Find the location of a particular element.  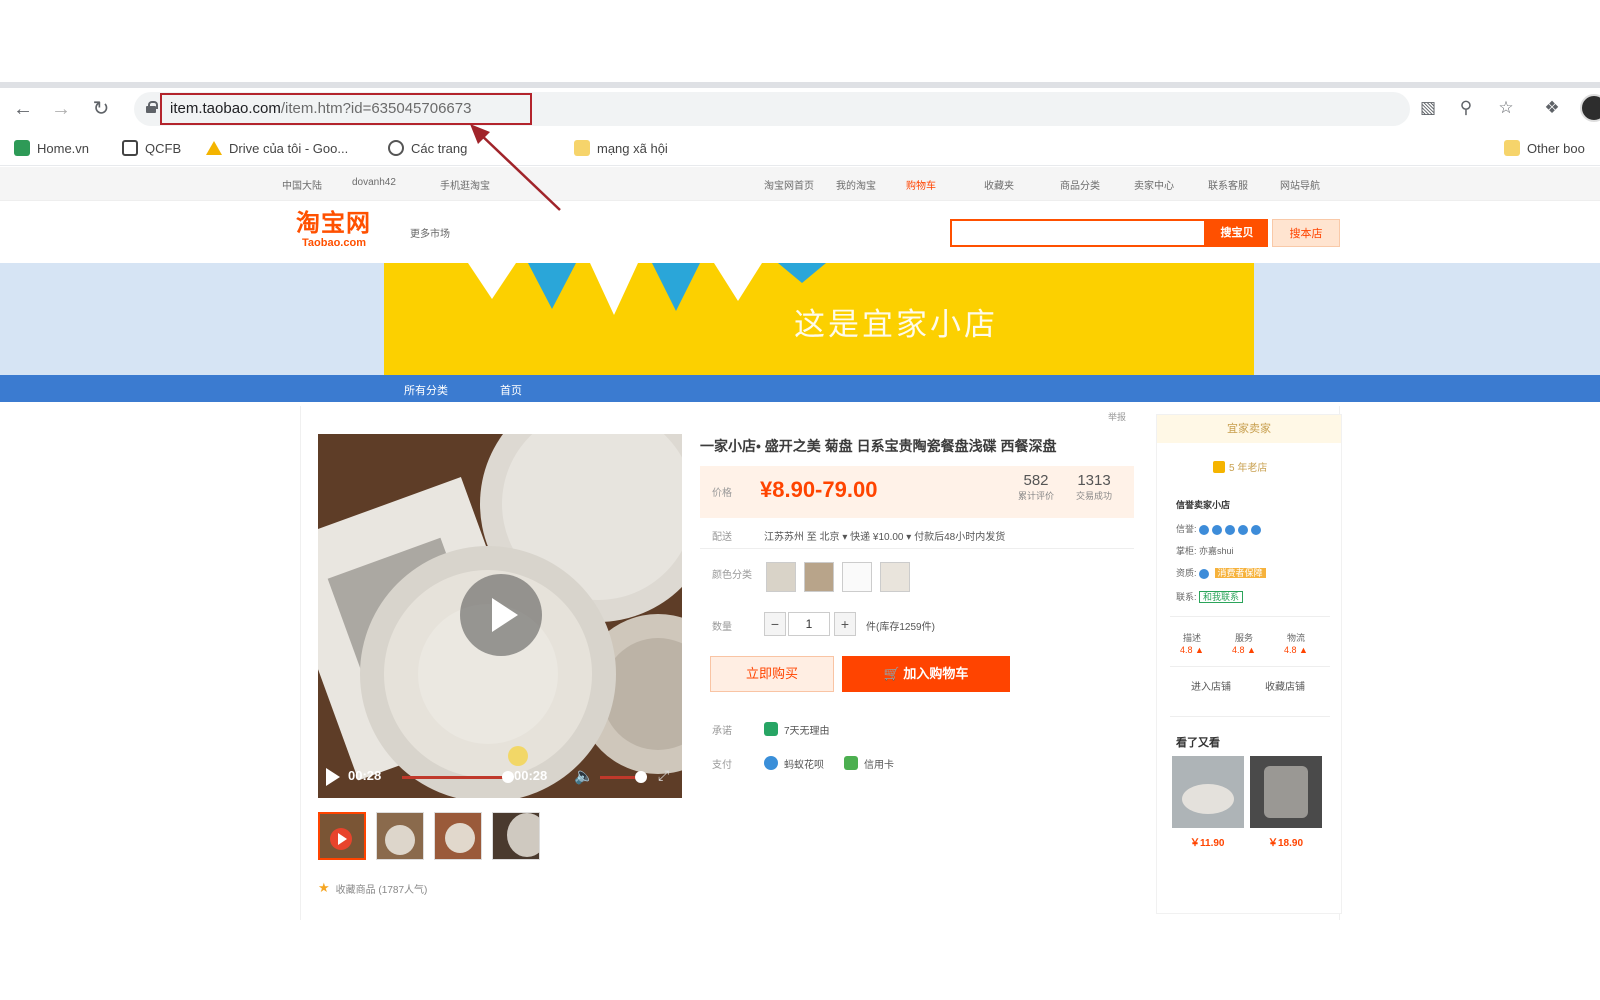

reviews-label: 累计评价 is located at coordinates (1036, 496).